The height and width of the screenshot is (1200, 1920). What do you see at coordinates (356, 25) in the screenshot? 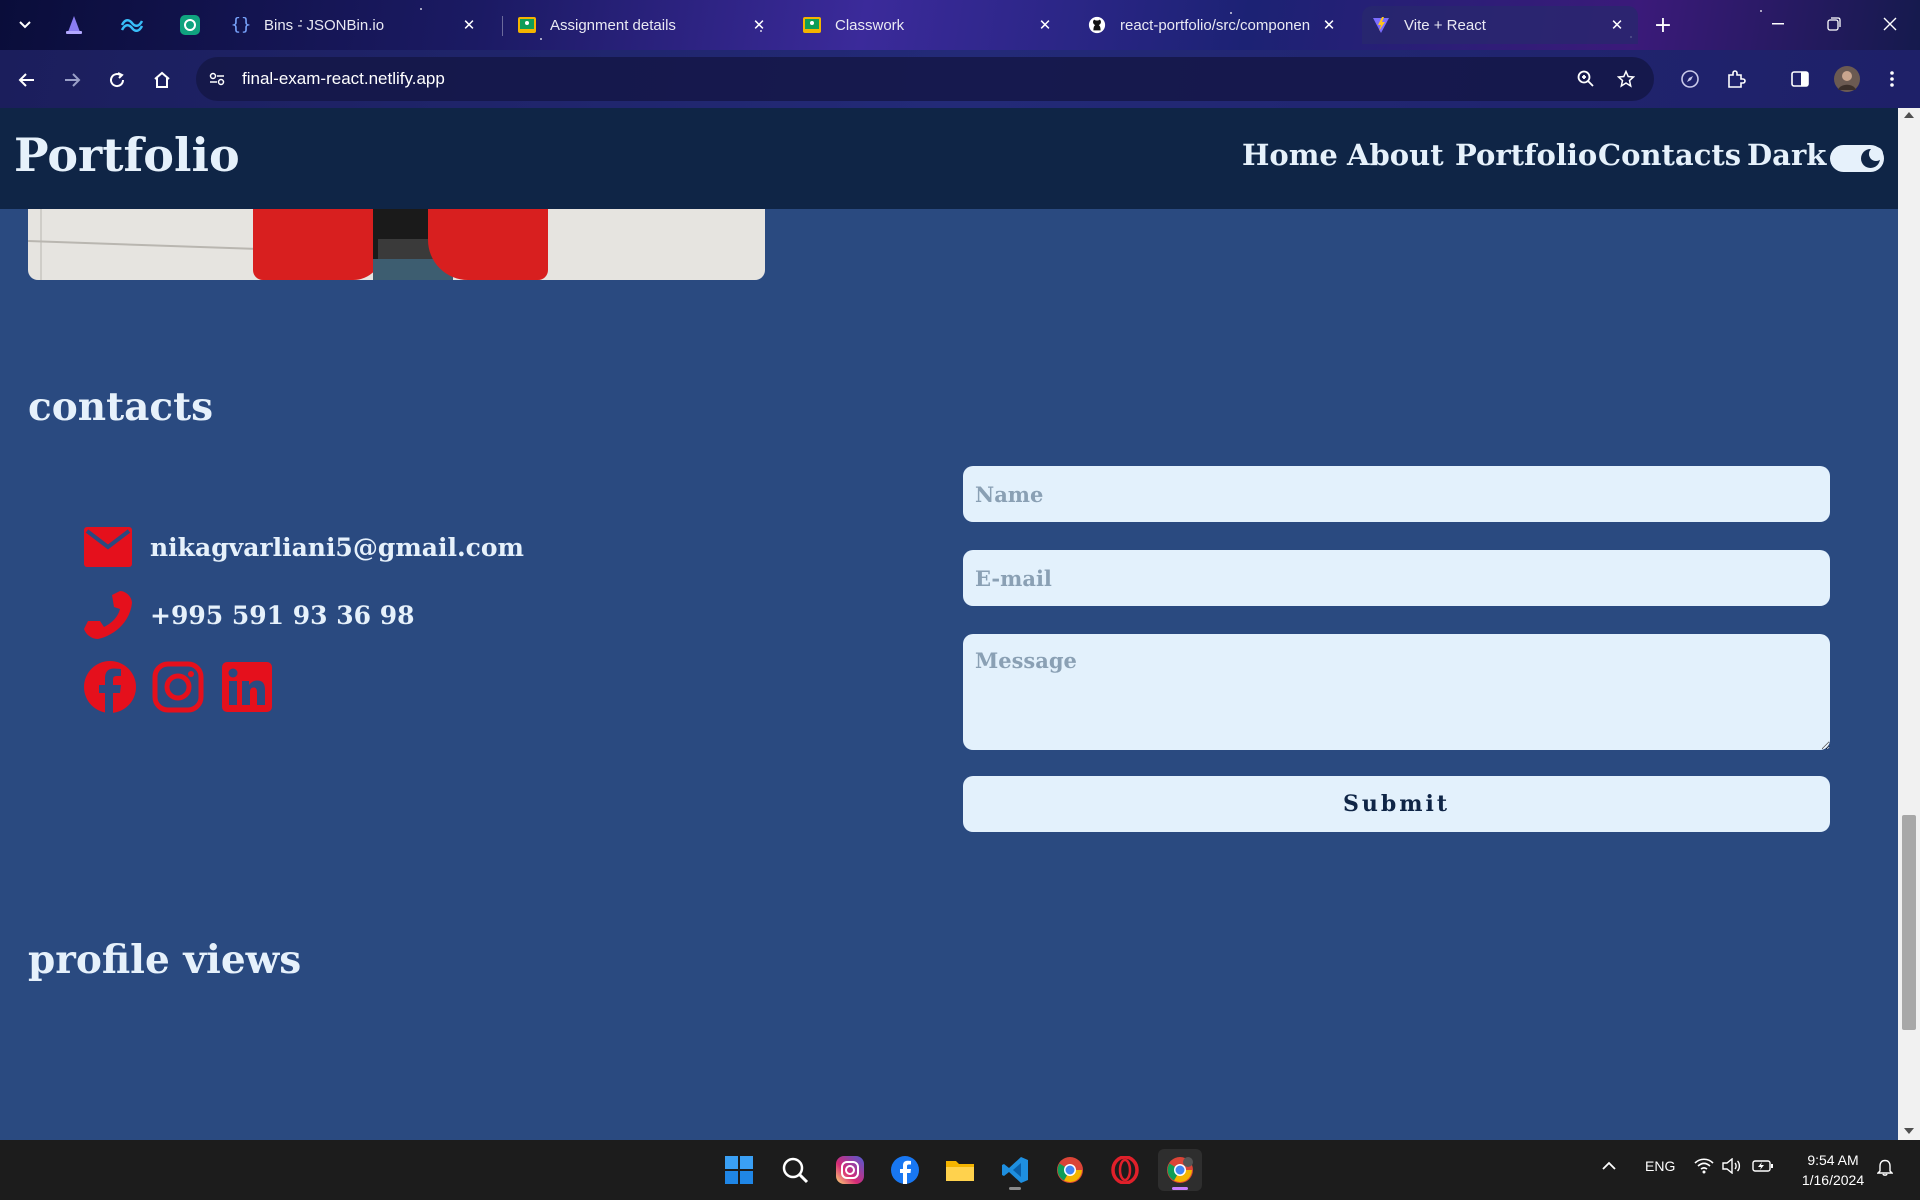
I see `tab-jsonbin: {} Bins - JSONBin.io ✕` at bounding box center [356, 25].